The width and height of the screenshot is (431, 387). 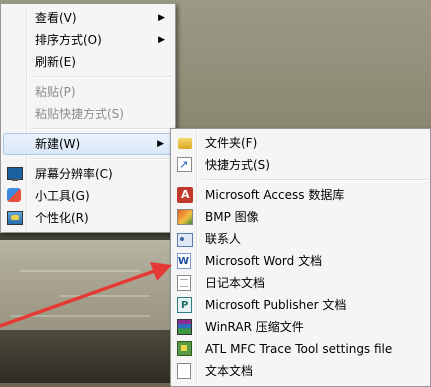 What do you see at coordinates (88, 92) in the screenshot?
I see `menu-item-paste: 粘贴(P)` at bounding box center [88, 92].